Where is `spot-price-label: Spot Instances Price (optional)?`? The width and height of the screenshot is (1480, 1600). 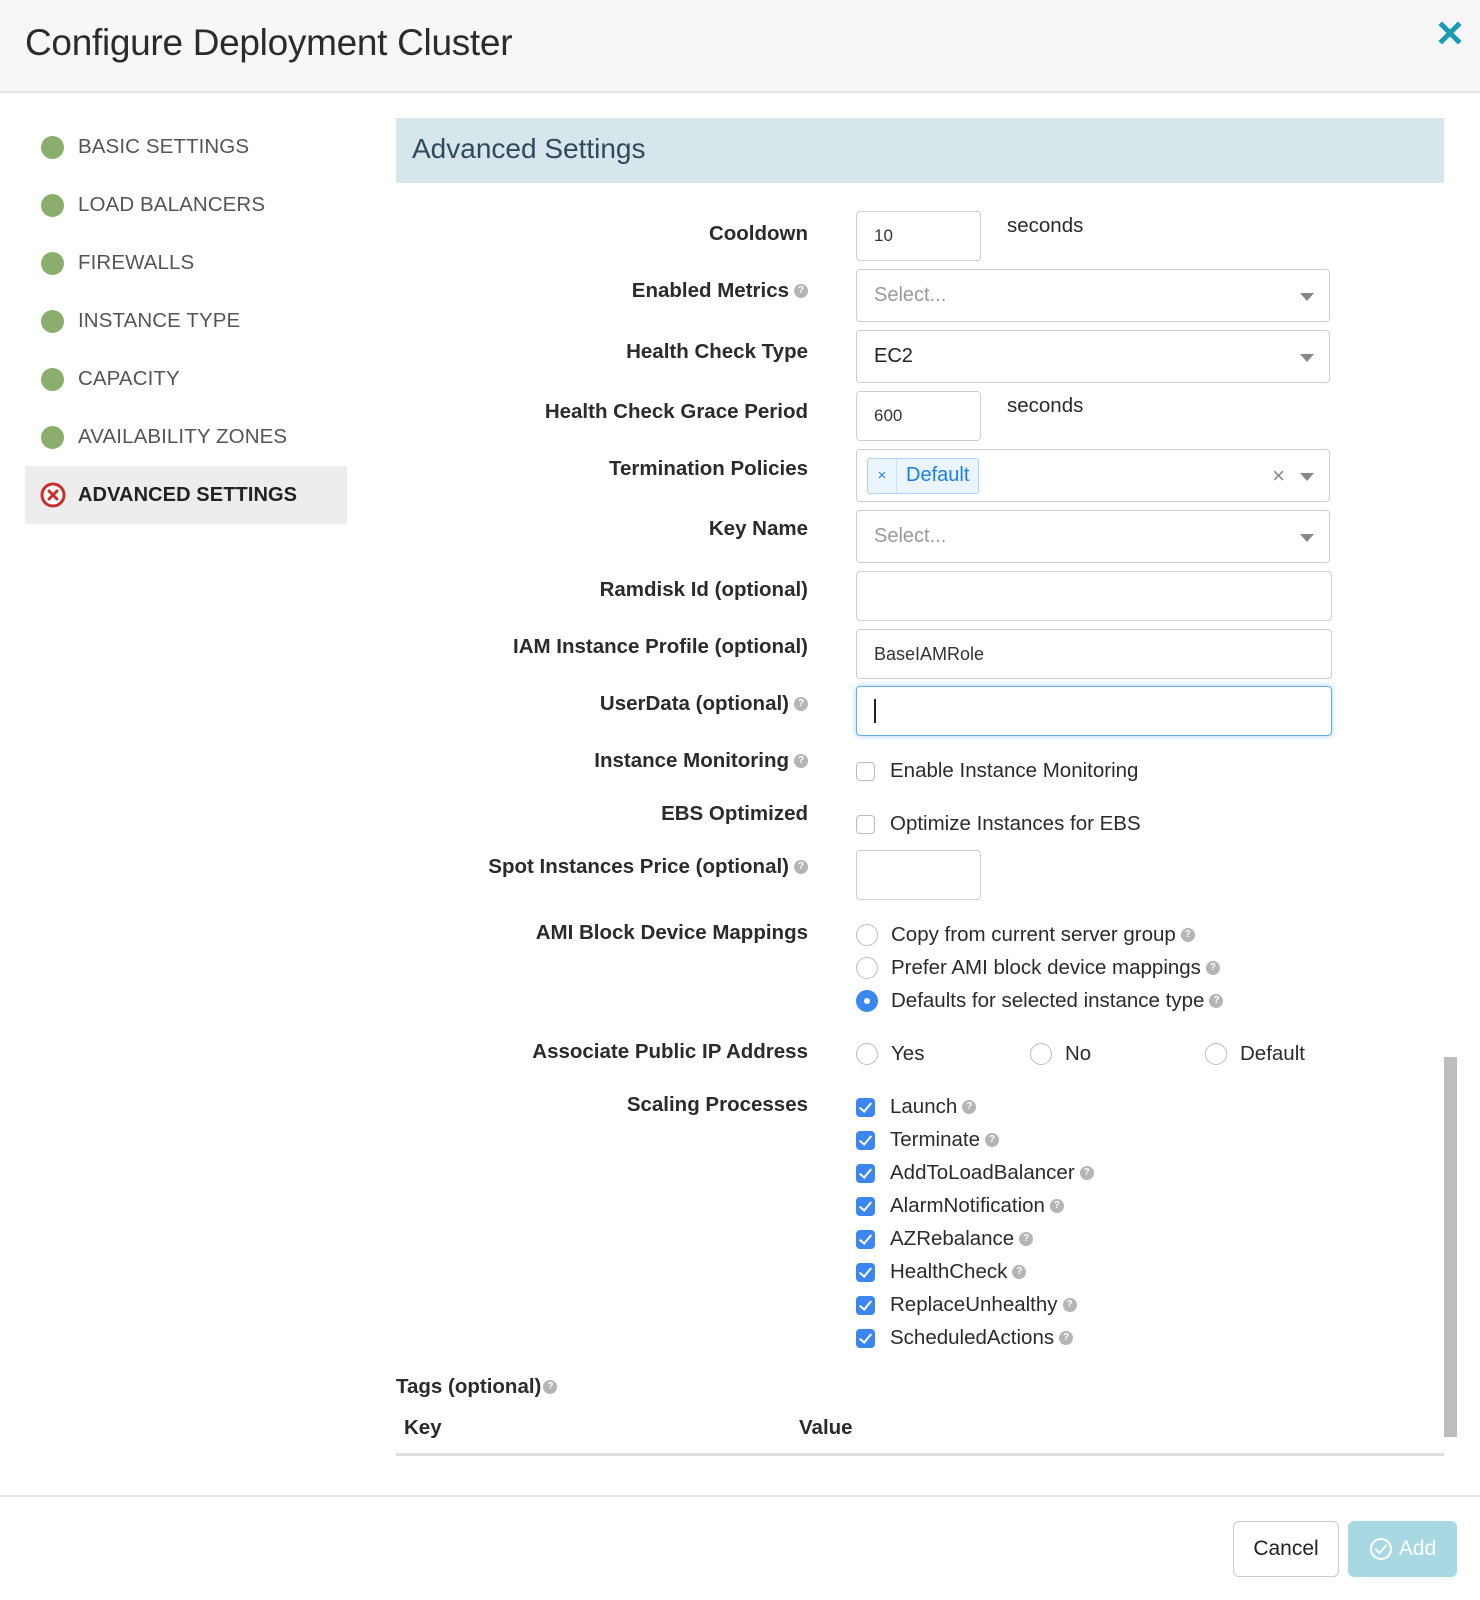
spot-price-label: Spot Instances Price (optional)? is located at coordinates (648, 867).